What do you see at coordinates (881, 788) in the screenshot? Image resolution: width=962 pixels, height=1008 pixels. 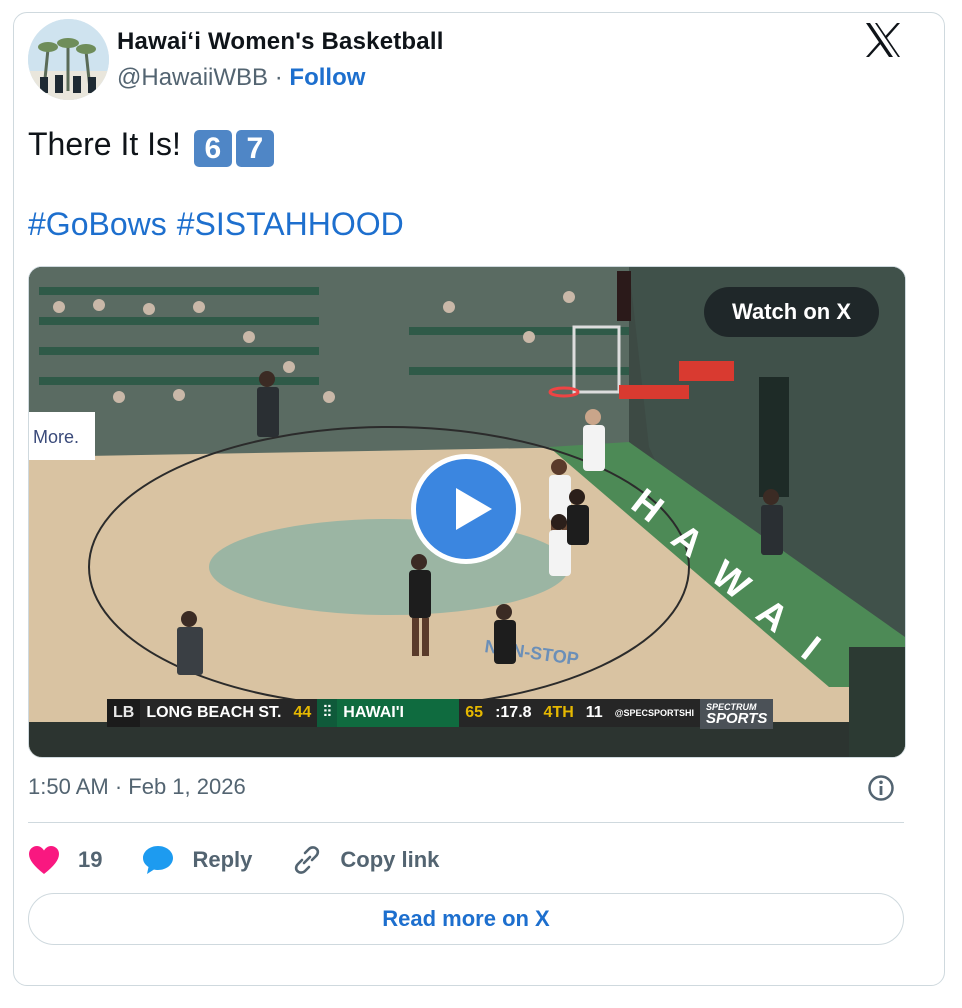 I see `info-icon` at bounding box center [881, 788].